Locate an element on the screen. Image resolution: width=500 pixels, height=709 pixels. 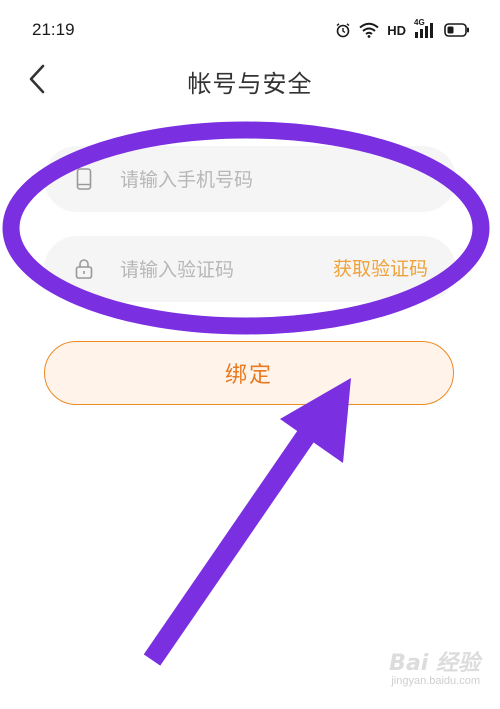
bind-button: 绑定 is located at coordinates (249, 373).